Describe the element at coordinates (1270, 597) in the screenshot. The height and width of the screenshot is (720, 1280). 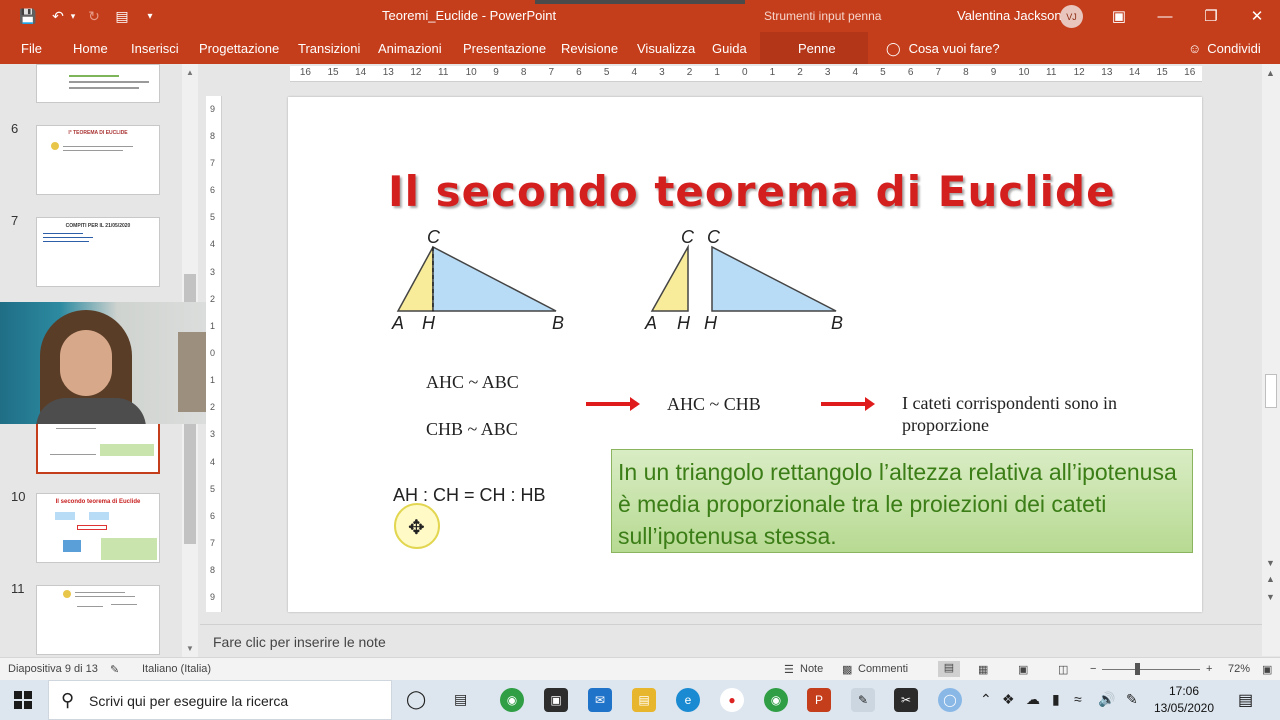
I see `next-slide-icon: ▼` at that location.